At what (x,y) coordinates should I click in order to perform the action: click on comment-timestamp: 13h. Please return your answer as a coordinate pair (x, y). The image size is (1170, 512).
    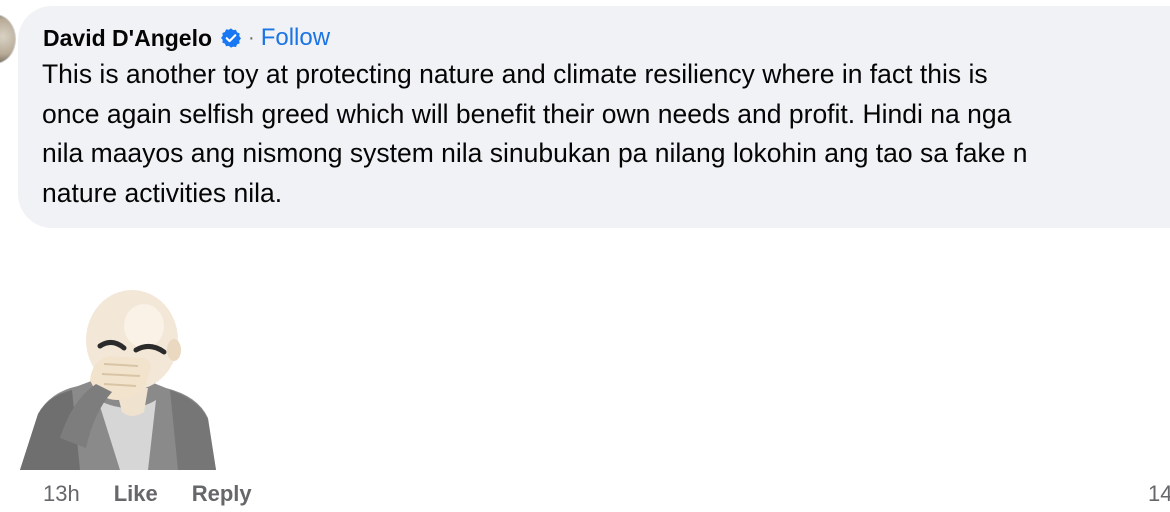
    Looking at the image, I should click on (61, 494).